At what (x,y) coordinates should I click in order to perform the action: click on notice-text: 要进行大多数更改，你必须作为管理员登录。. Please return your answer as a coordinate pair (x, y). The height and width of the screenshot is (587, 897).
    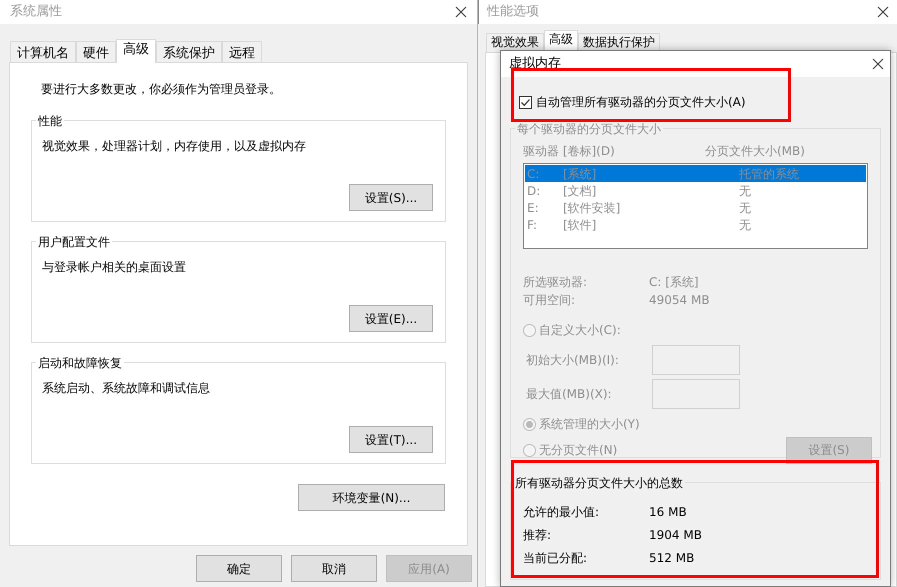
    Looking at the image, I should click on (161, 89).